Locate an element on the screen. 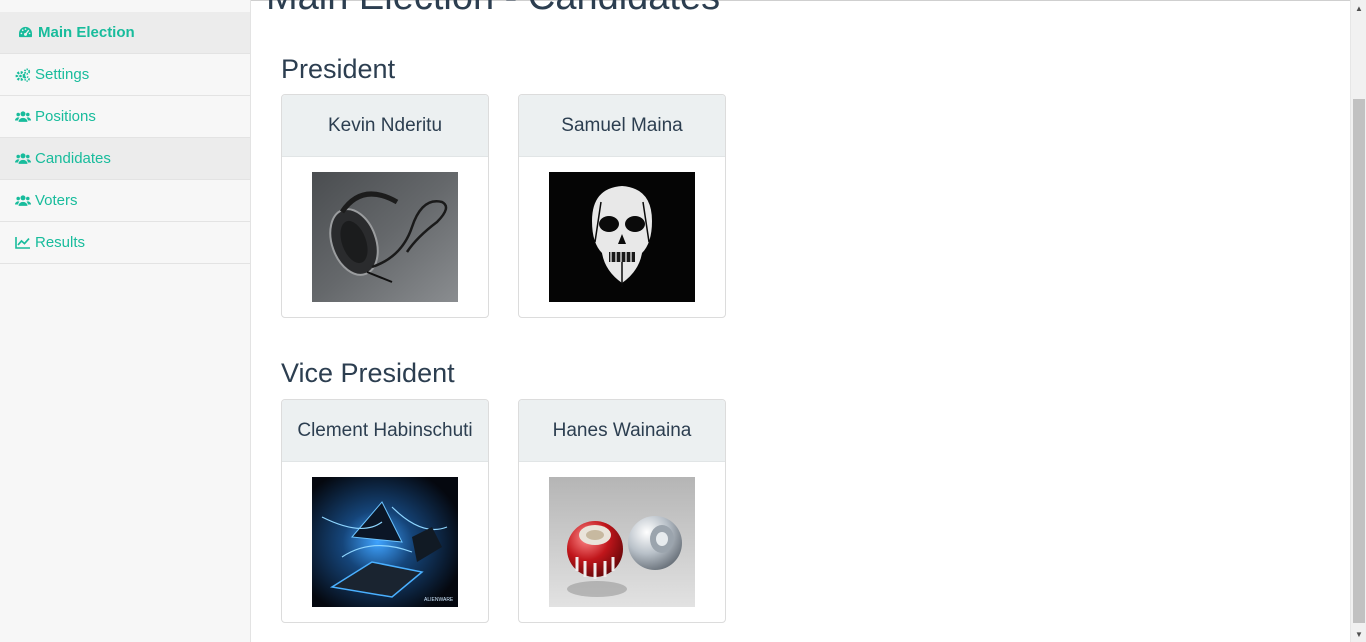  candidate-card: Samuel Maina is located at coordinates (622, 206).